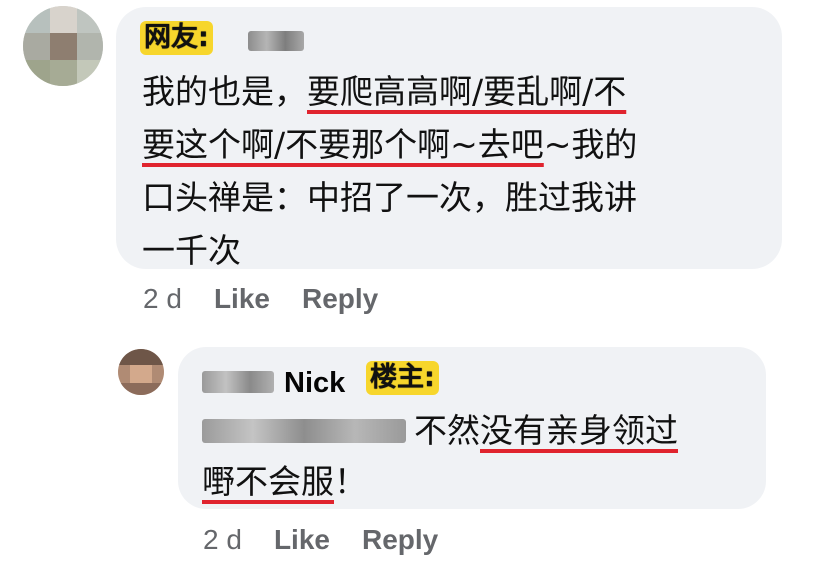  Describe the element at coordinates (141, 372) in the screenshot. I see `reply-avatar` at that location.